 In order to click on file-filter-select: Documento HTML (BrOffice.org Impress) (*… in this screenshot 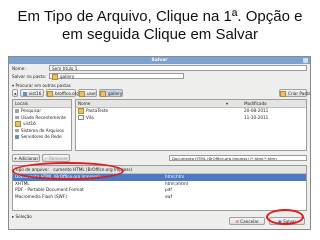, I will do `click(238, 158)`.